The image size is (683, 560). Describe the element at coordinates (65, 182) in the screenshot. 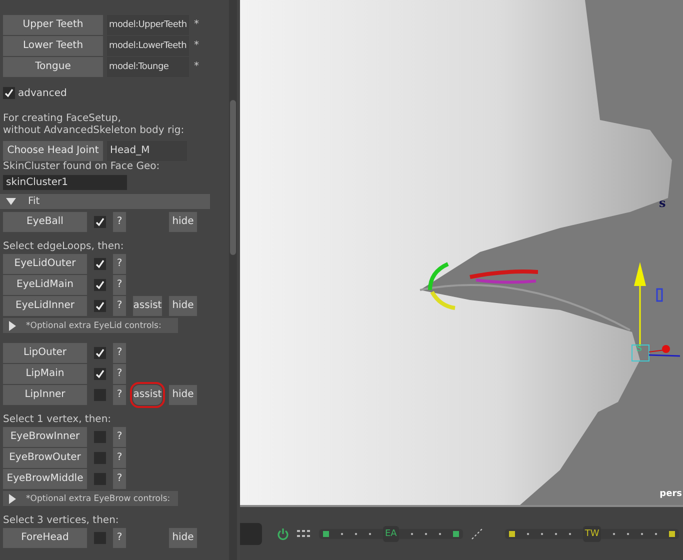

I see `skincluster-field: skinCluster1` at that location.